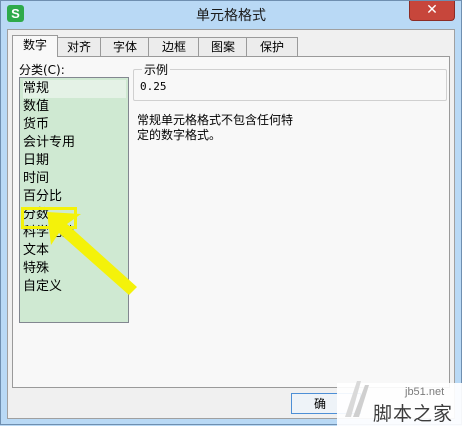  I want to click on sample-legend: 示例, so click(156, 69).